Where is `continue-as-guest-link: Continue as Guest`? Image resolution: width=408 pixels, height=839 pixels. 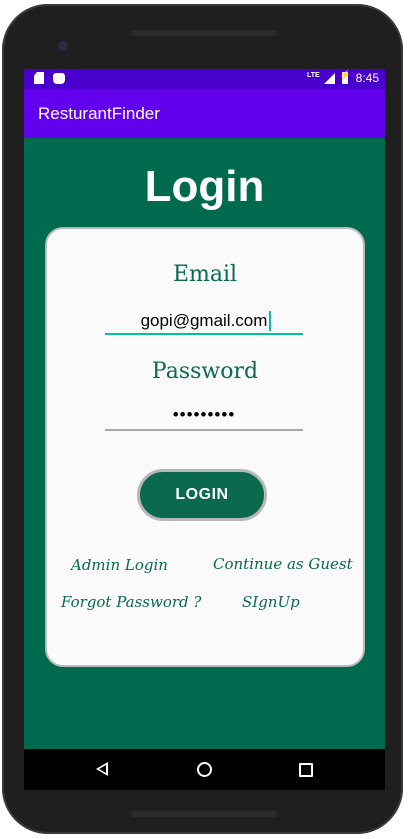 continue-as-guest-link: Continue as Guest is located at coordinates (283, 564).